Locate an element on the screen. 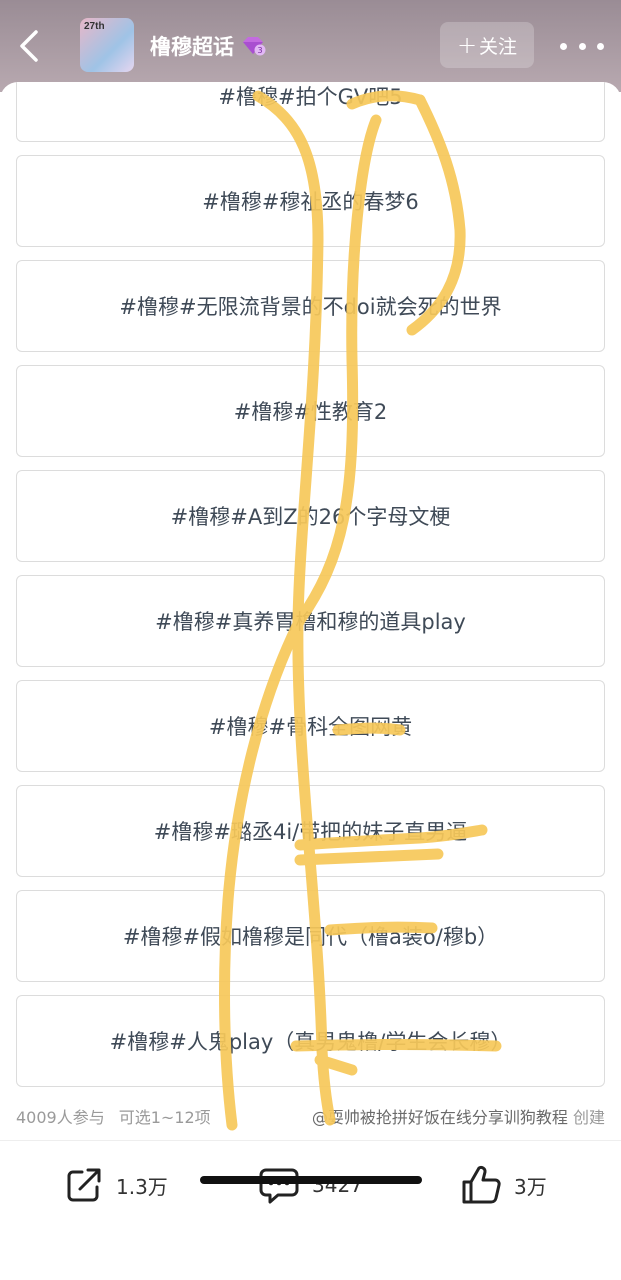 The image size is (621, 1280). avatar-text: 27th is located at coordinates (94, 26).